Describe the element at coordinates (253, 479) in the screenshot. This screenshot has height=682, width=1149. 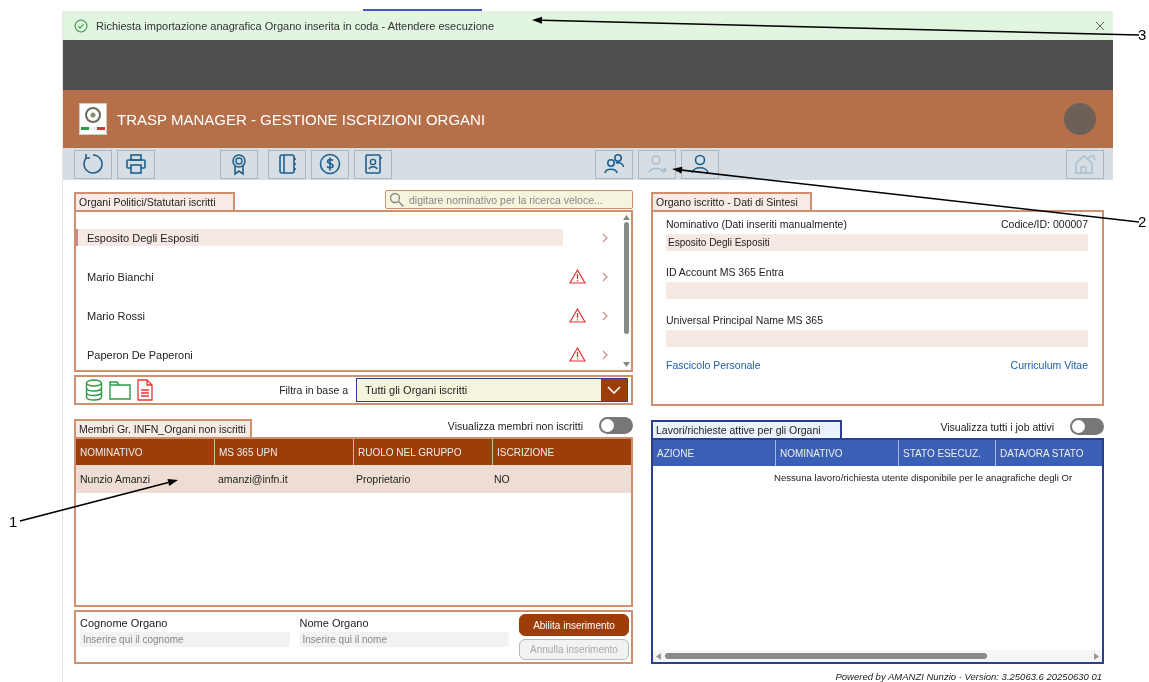
I see `table-cell-text: amanzi@infn.it` at that location.